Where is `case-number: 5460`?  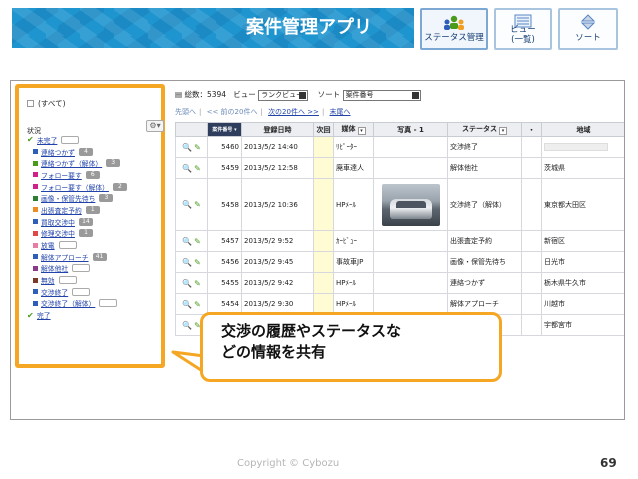 case-number: 5460 is located at coordinates (224, 147).